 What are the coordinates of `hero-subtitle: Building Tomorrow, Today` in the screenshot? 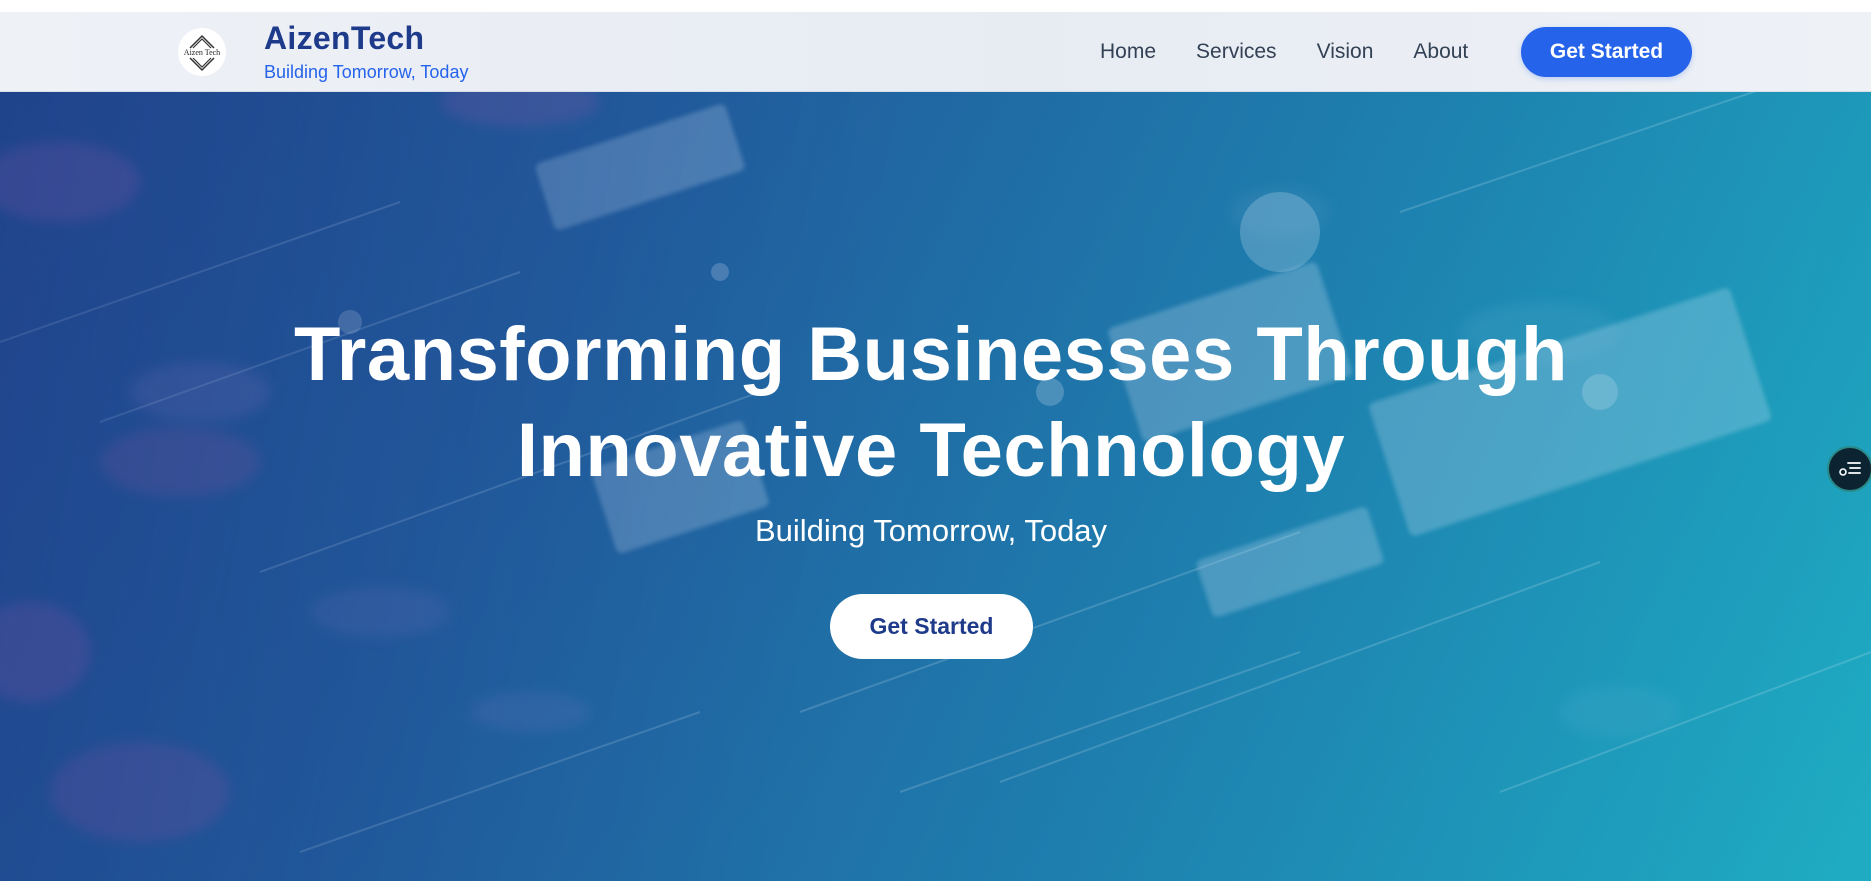 It's located at (931, 530).